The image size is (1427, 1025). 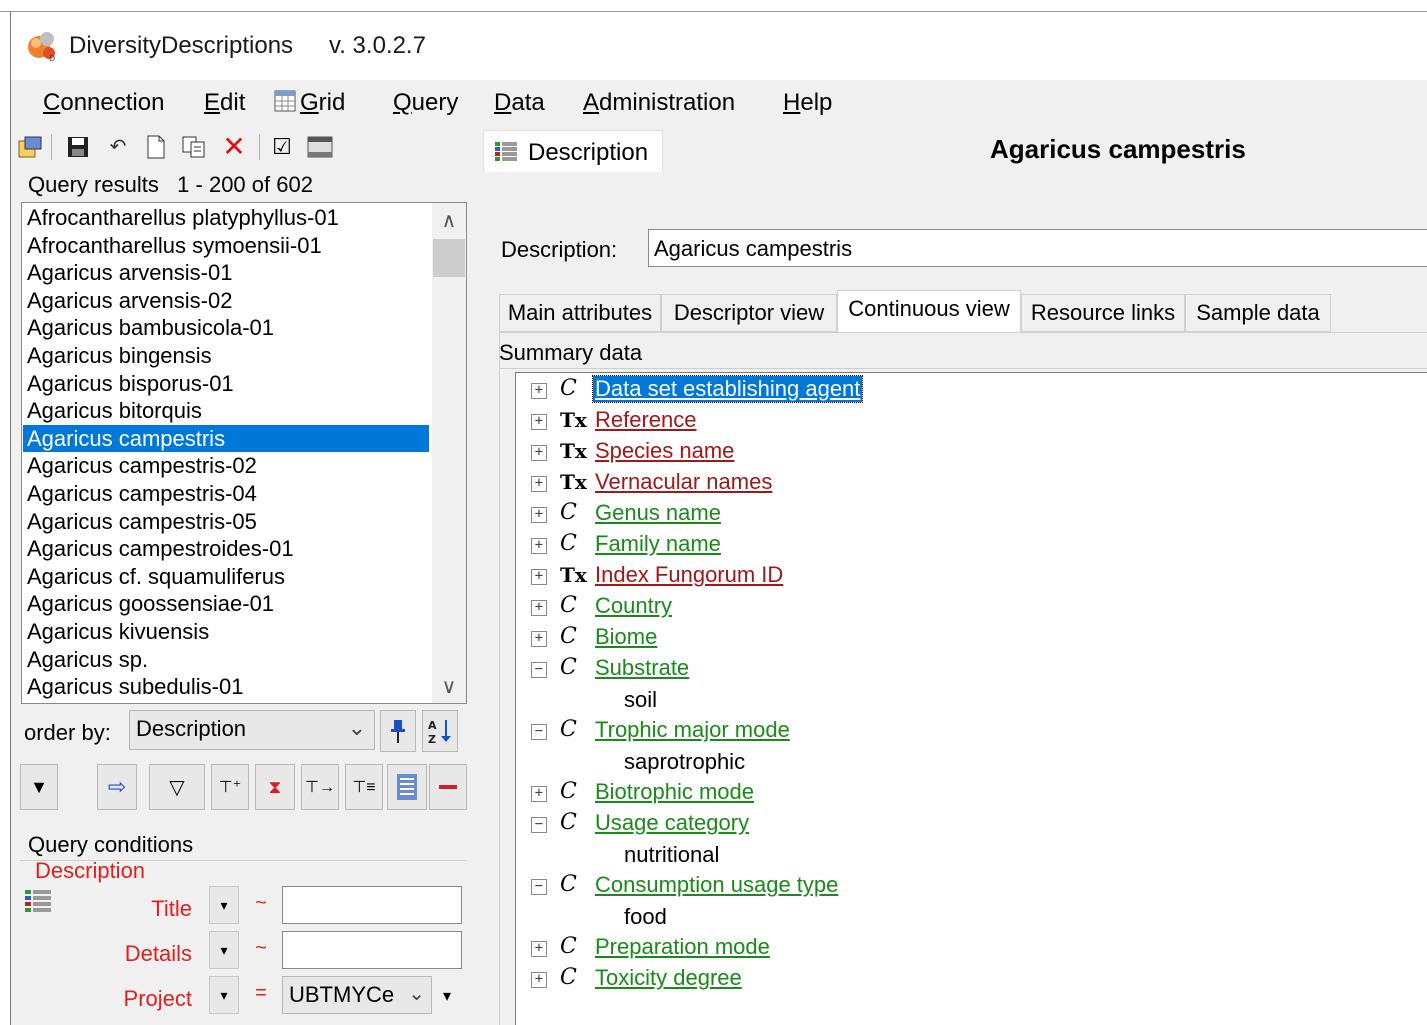 What do you see at coordinates (966, 731) in the screenshot?
I see `tree-node: − C Trophic major mode` at bounding box center [966, 731].